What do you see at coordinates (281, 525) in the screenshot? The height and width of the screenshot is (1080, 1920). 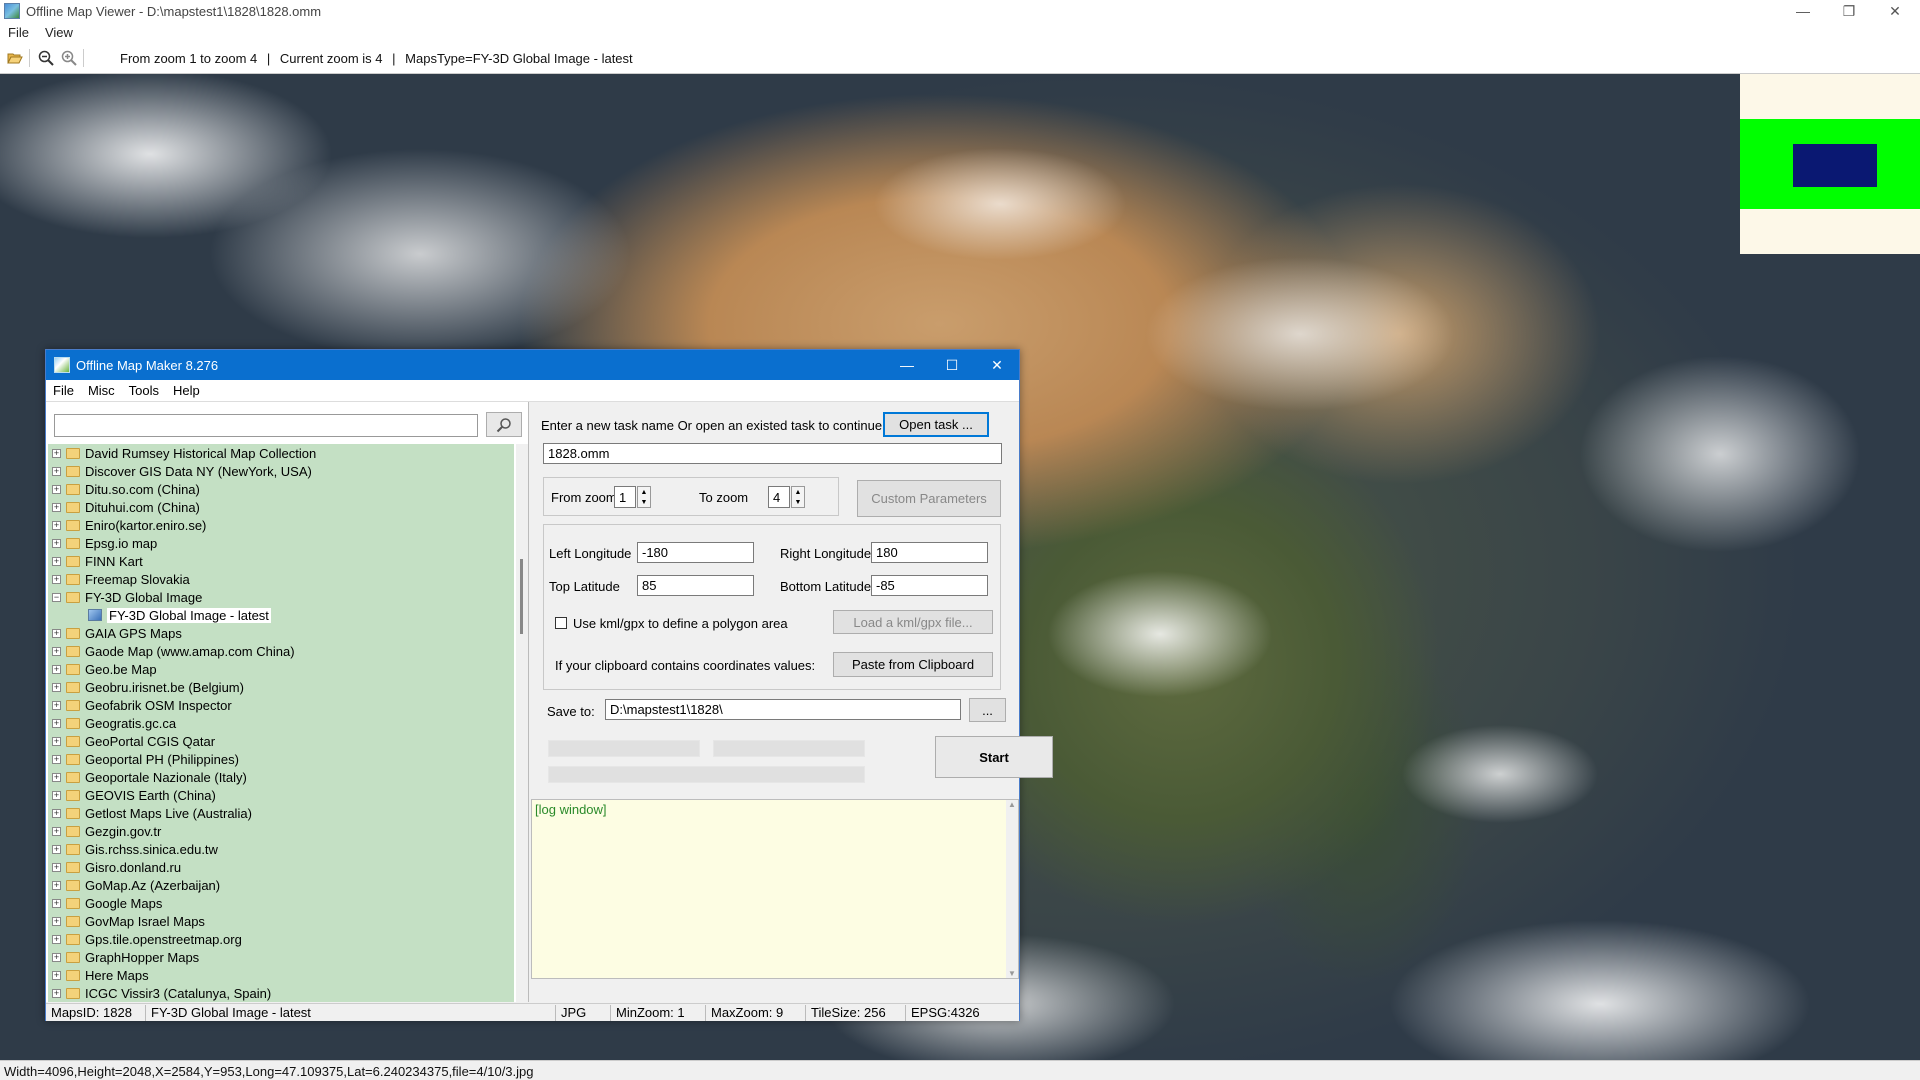 I see `tree-folder-item: + Eniro(kartor.eniro.se)` at bounding box center [281, 525].